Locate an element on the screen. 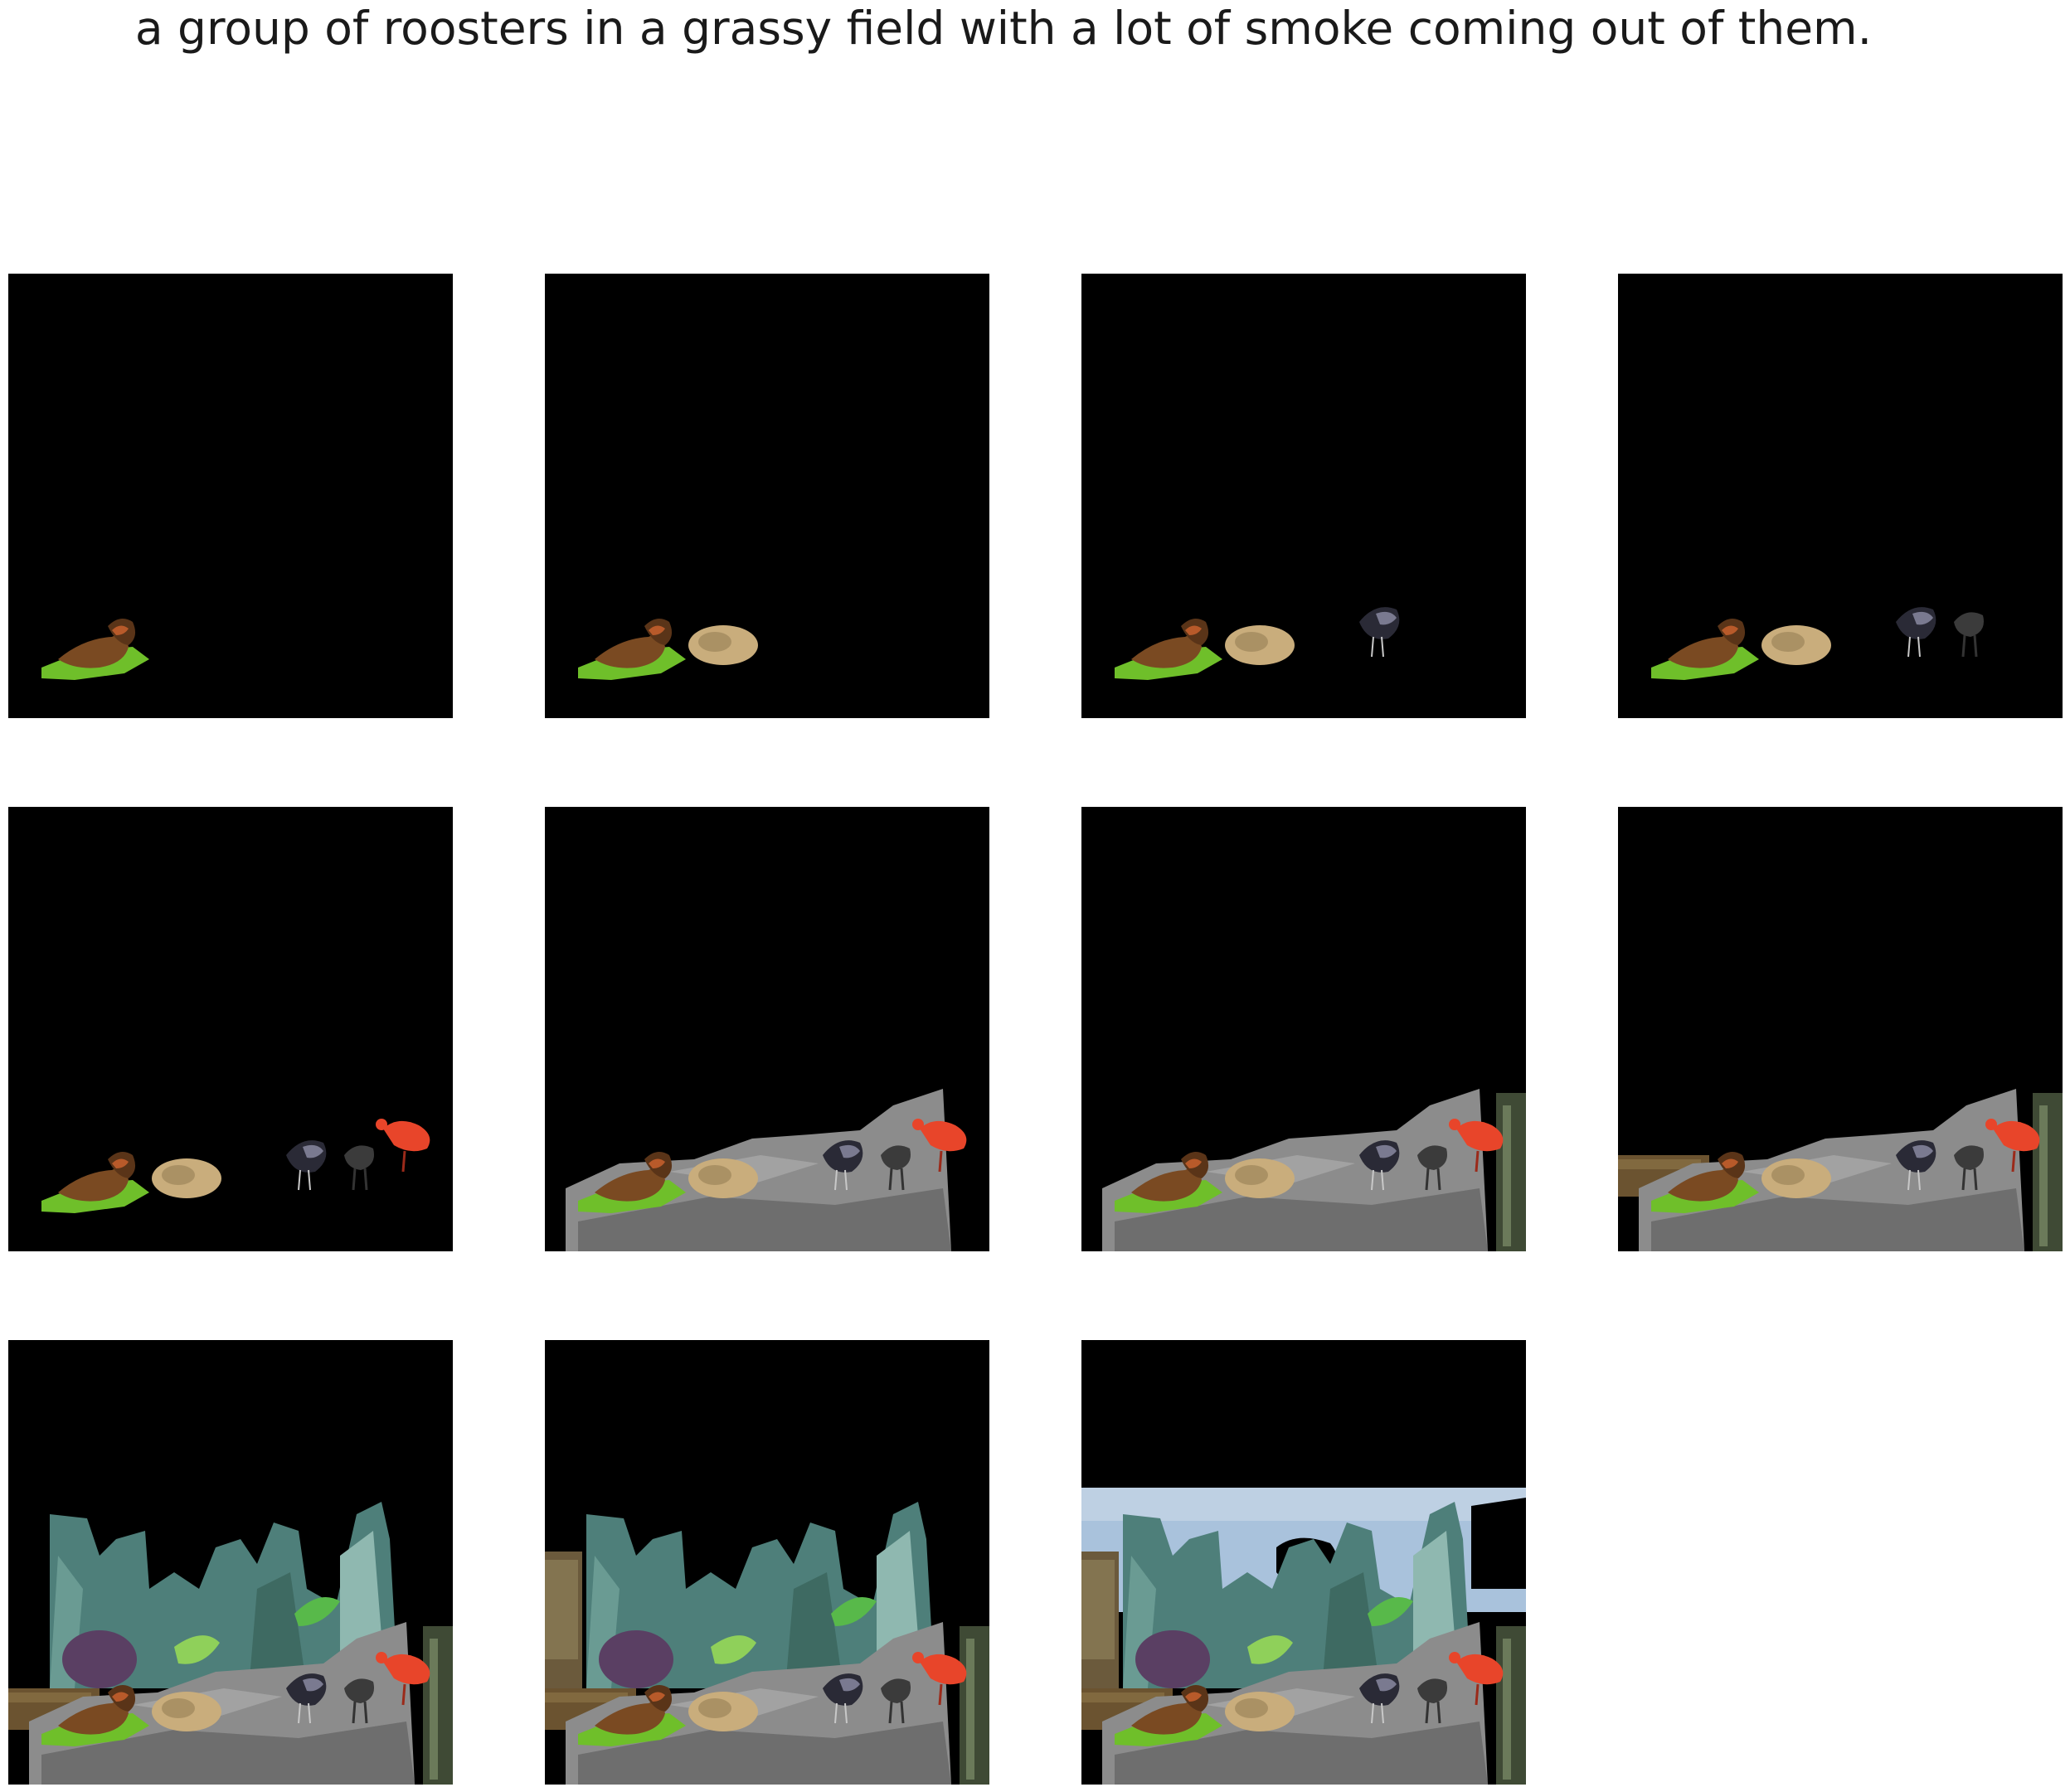 This screenshot has height=1792, width=2070. panel-7-canvas is located at coordinates (1303, 1029).